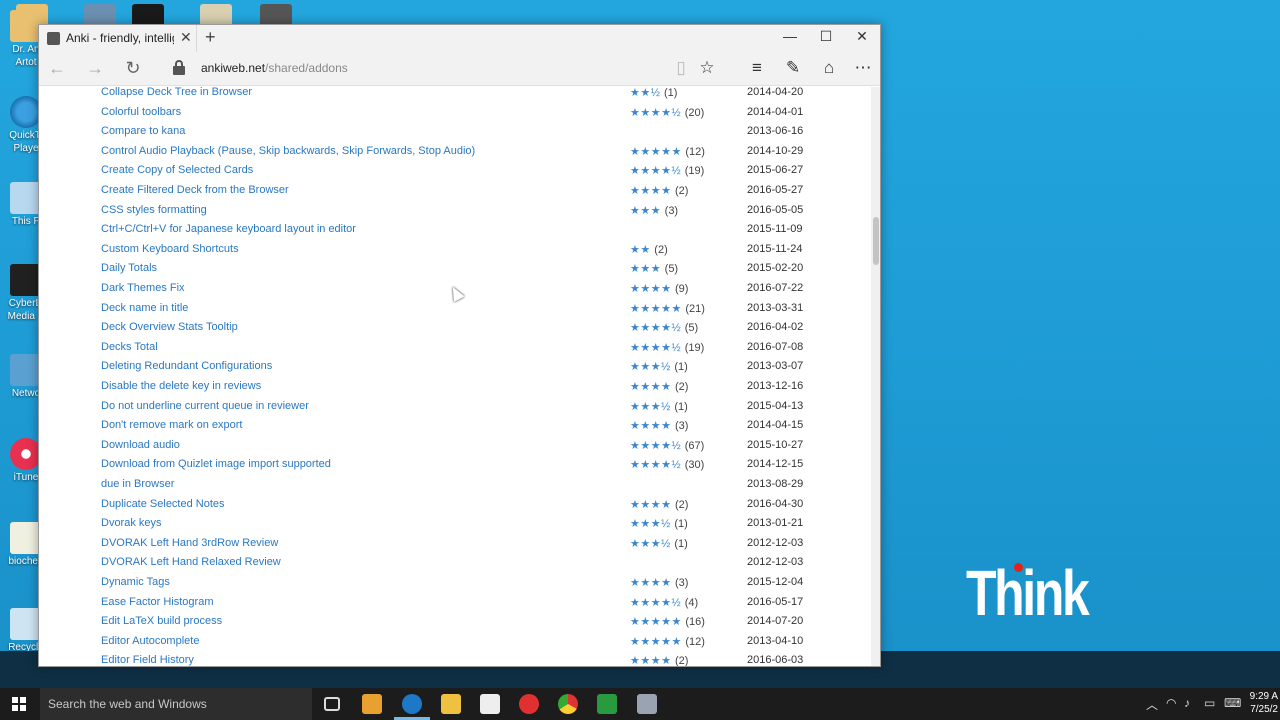 This screenshot has width=1280, height=720. Describe the element at coordinates (707, 68) in the screenshot. I see `favorite-star-icon: ☆` at that location.